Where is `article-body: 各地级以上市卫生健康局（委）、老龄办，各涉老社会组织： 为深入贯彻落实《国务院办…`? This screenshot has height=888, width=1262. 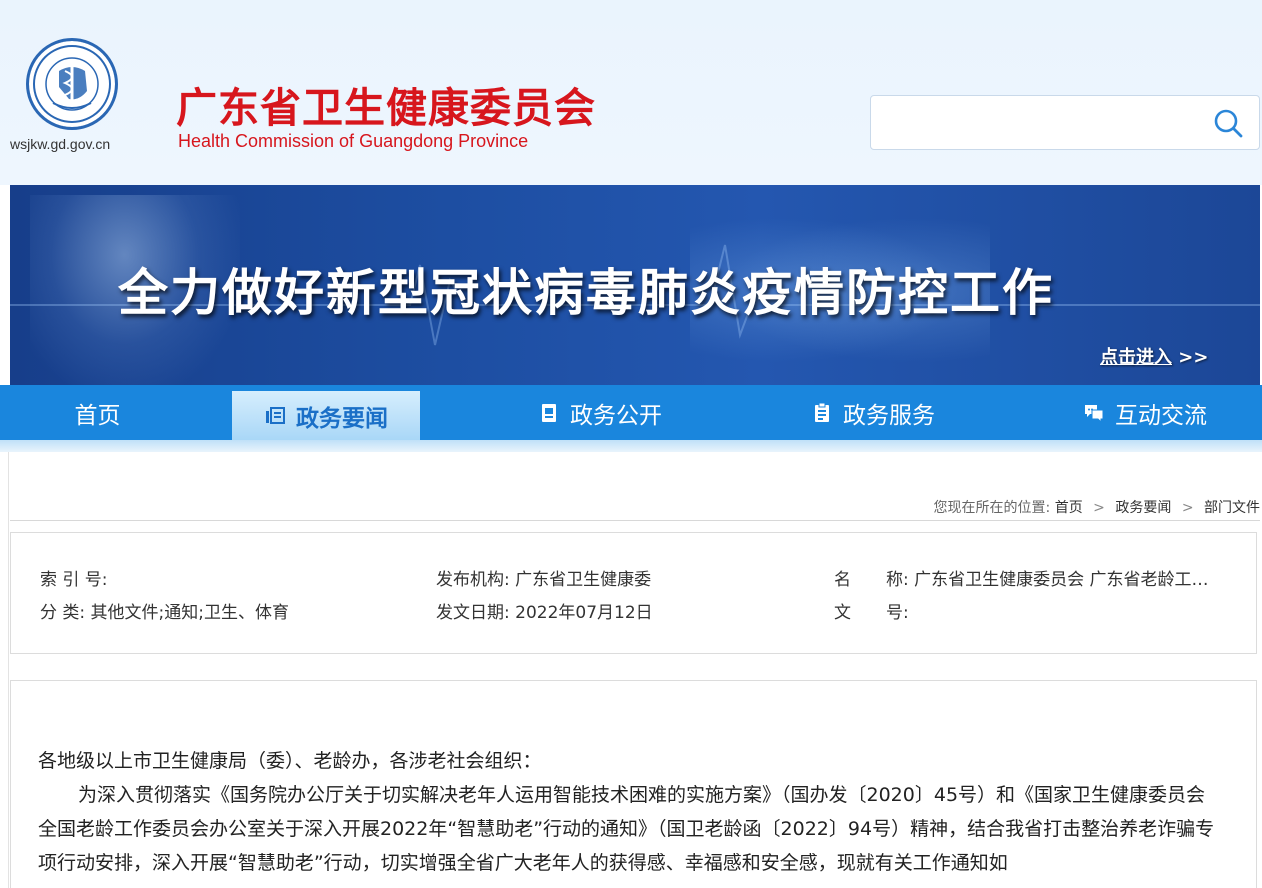
article-body: 各地级以上市卫生健康局（委）、老龄办，各涉老社会组织： 为深入贯彻落实《国务院办… is located at coordinates (633, 812).